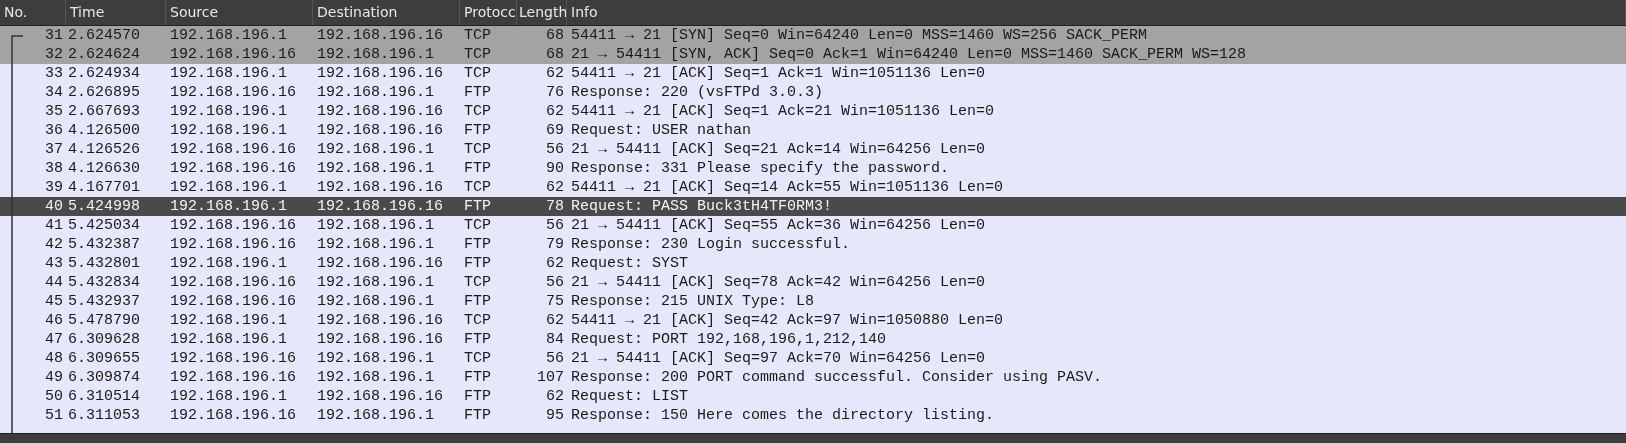  Describe the element at coordinates (54, 263) in the screenshot. I see `table-cell-text: 43` at that location.